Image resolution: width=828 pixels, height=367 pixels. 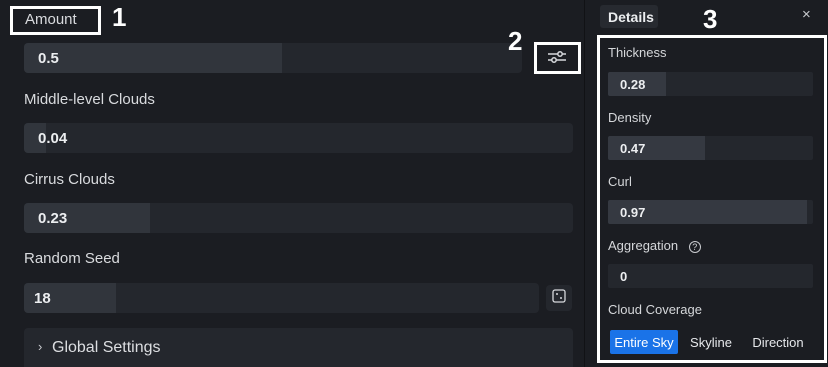 What do you see at coordinates (53, 138) in the screenshot?
I see `middle-clouds-value: 0.04` at bounding box center [53, 138].